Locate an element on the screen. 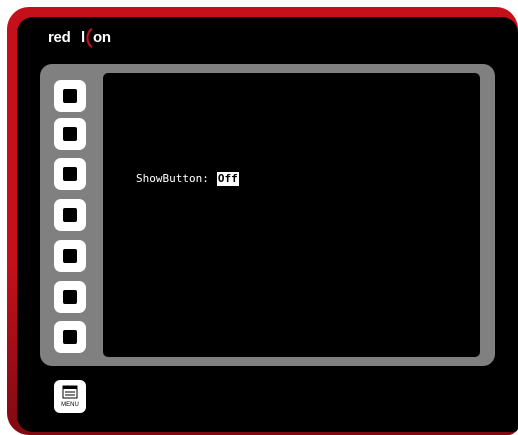 The image size is (518, 435). svg-text: red is located at coordinates (59, 37).